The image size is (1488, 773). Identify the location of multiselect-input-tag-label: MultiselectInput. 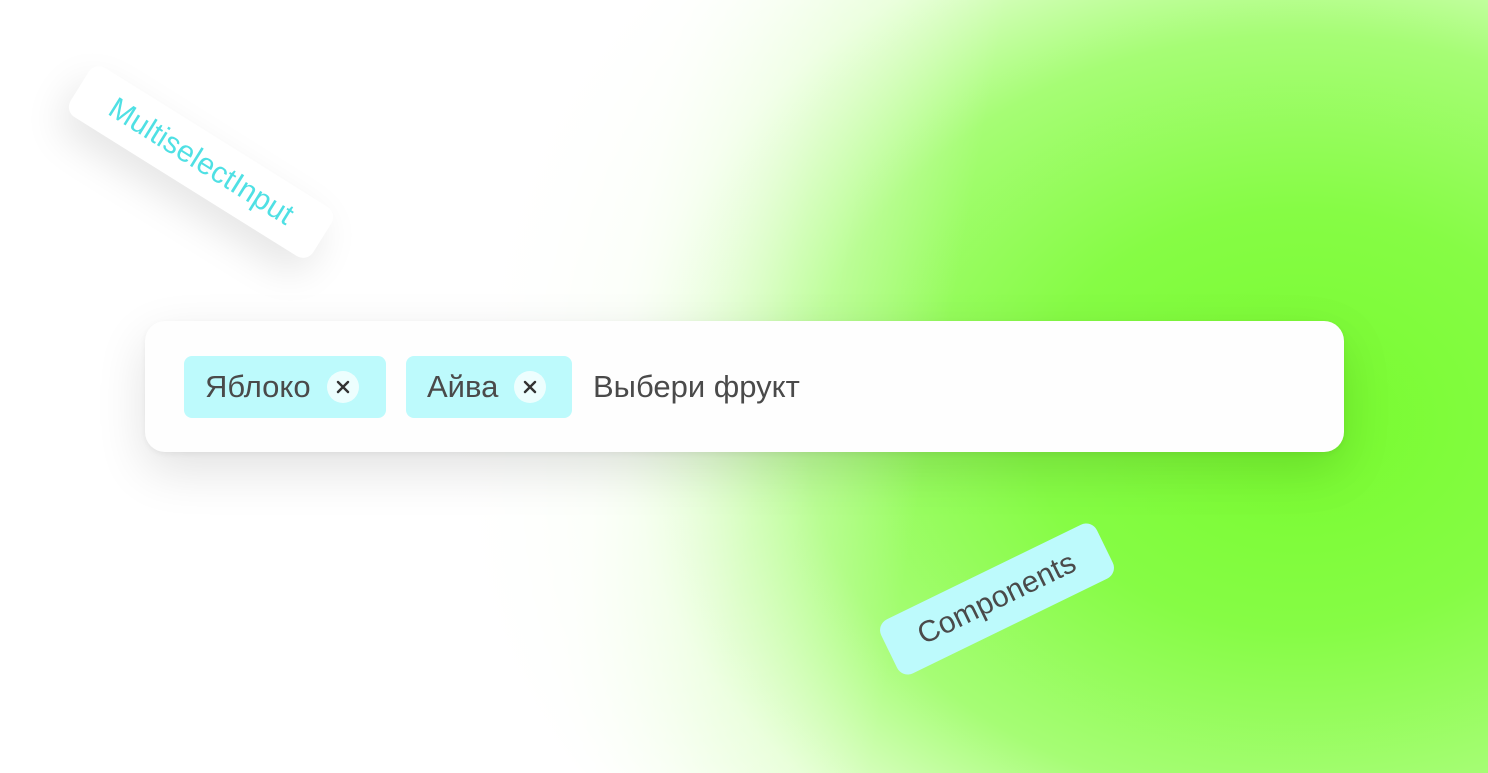
(201, 161).